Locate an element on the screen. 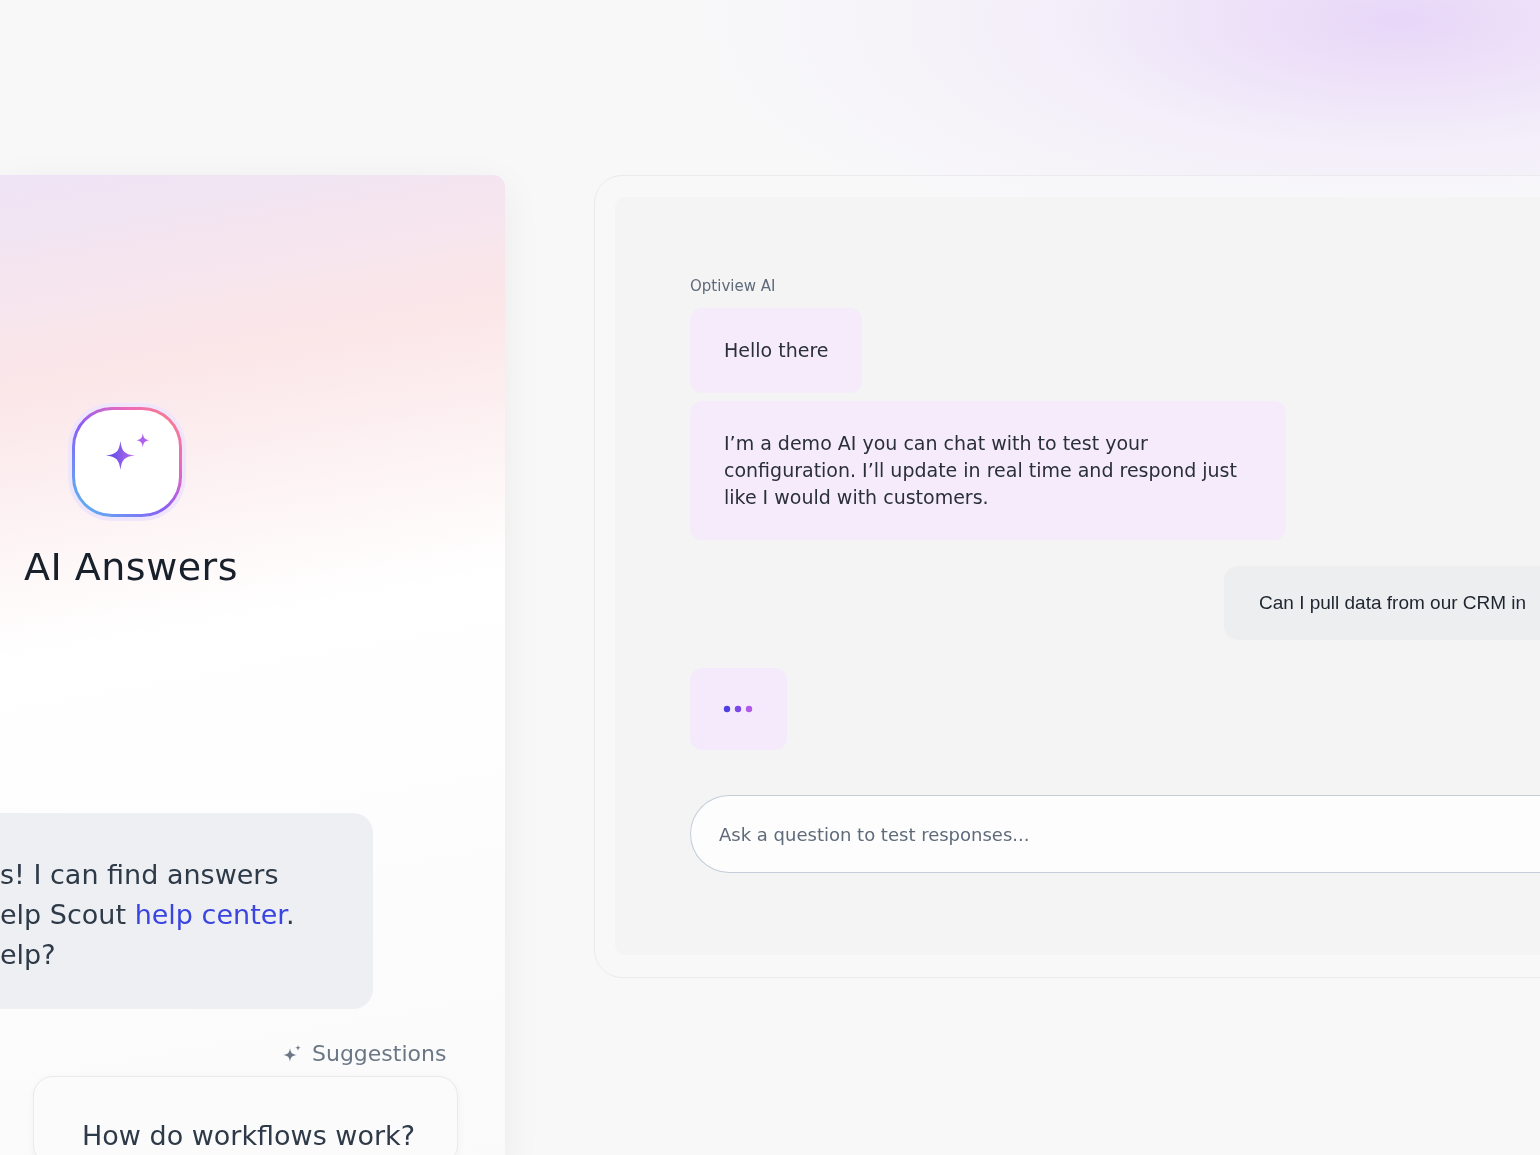 This screenshot has width=1540, height=1155. bot-message: I’m a demo AI you can chat with to test your configuration. I’ll update in real time and respond just like I would with customers. is located at coordinates (988, 470).